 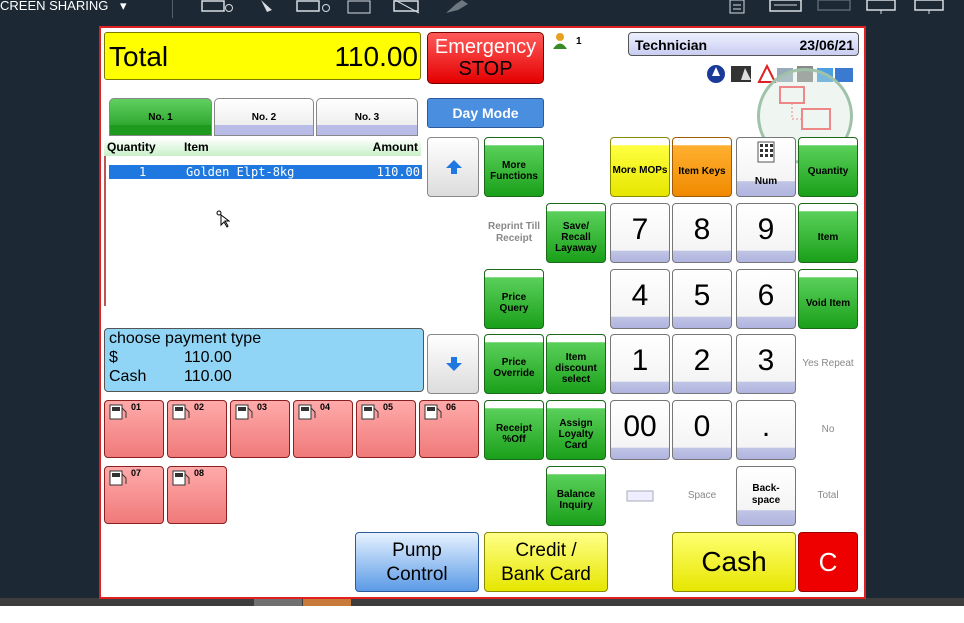 I want to click on user-name: Technician, so click(x=671, y=45).